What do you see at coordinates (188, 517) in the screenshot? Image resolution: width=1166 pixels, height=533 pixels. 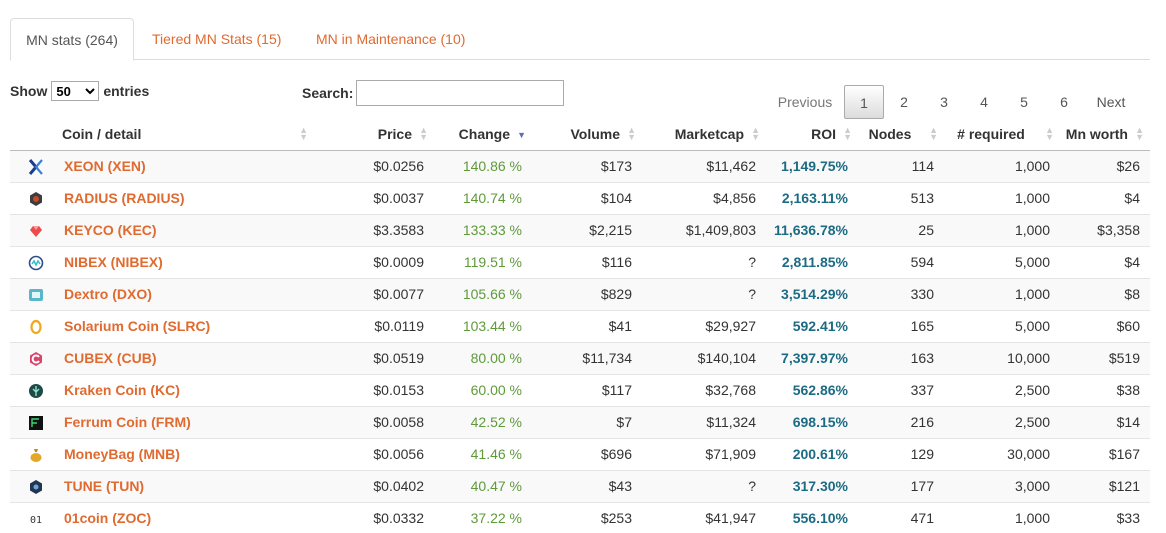 I see `coin-name-cell: 01coin (ZOC)` at bounding box center [188, 517].